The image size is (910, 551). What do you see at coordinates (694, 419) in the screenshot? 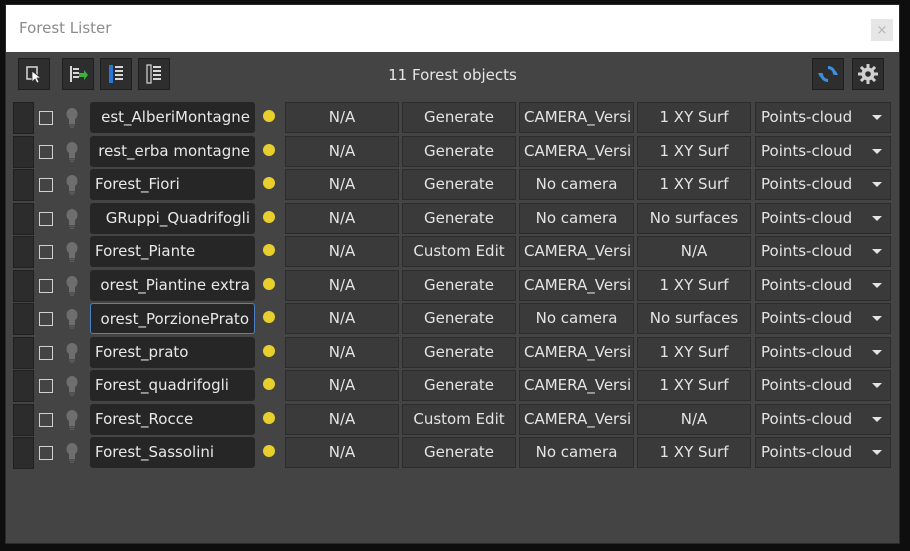
I see `surface-cell: N/A` at bounding box center [694, 419].